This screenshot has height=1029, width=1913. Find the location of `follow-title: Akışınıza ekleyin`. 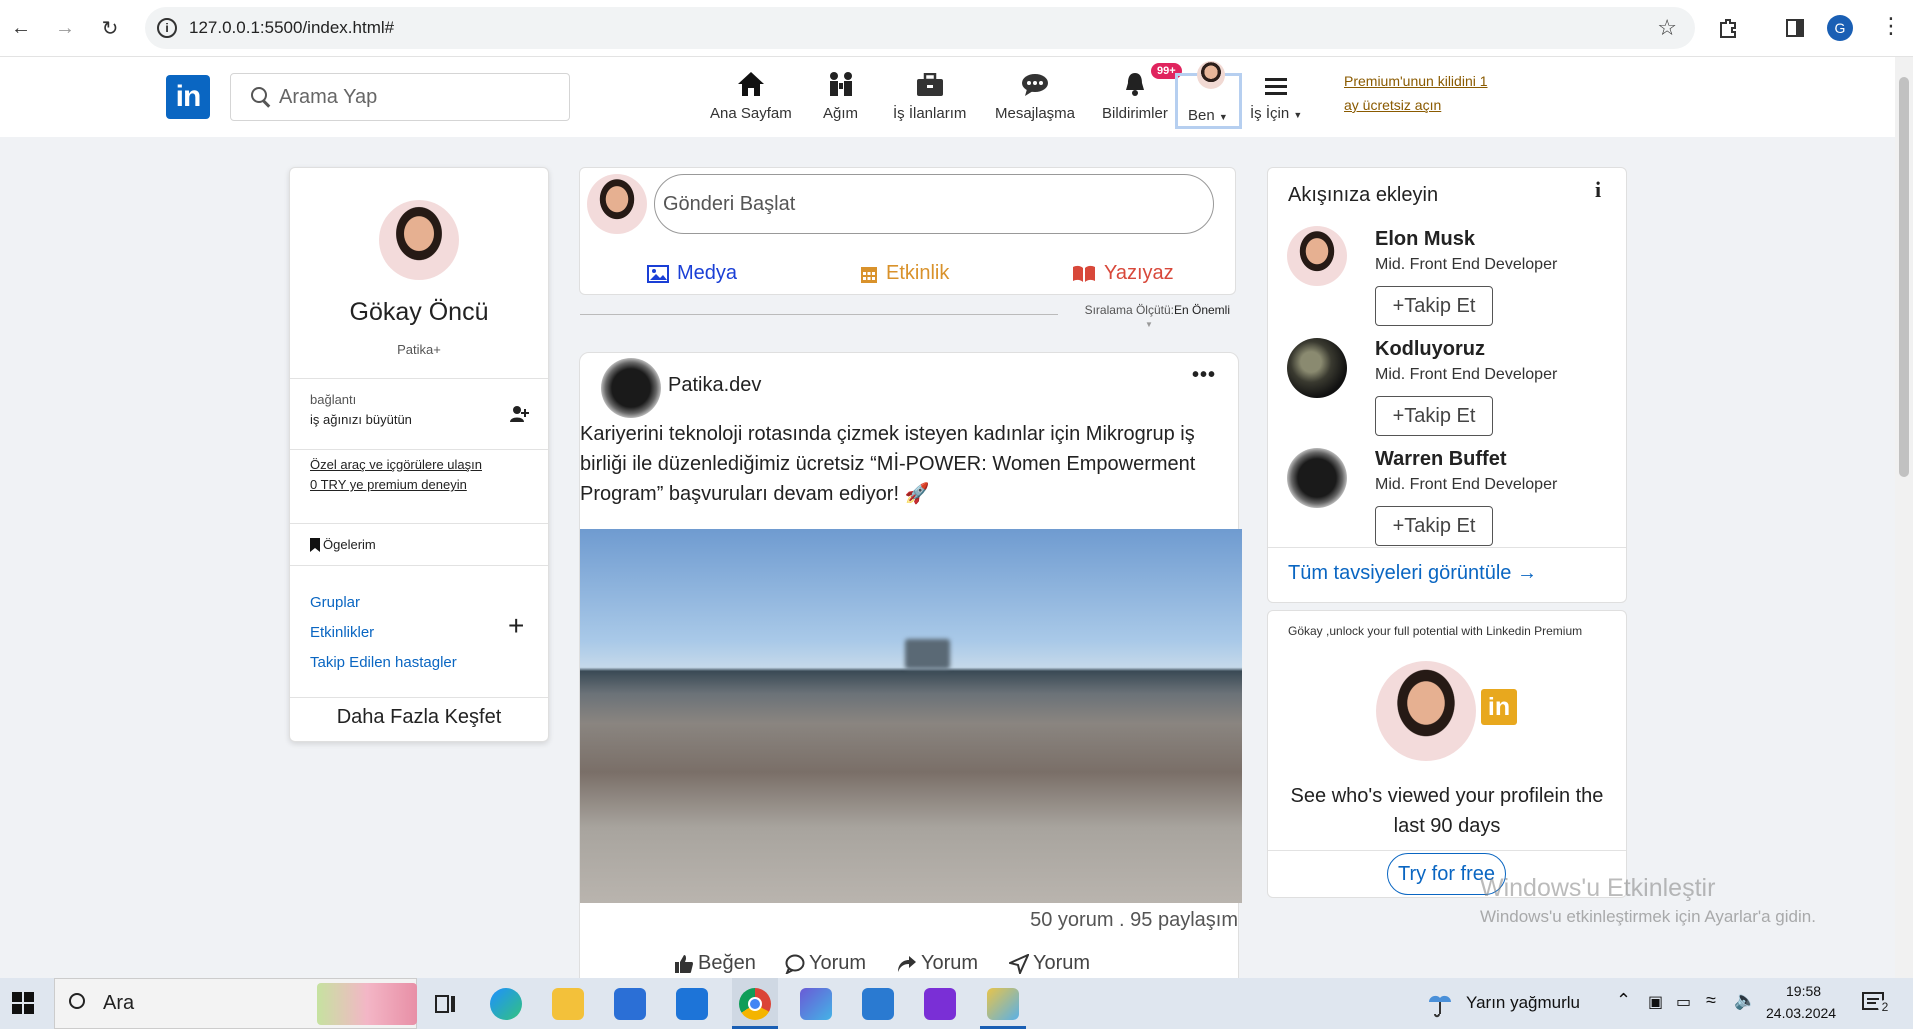

follow-title: Akışınıza ekleyin is located at coordinates (1363, 195).